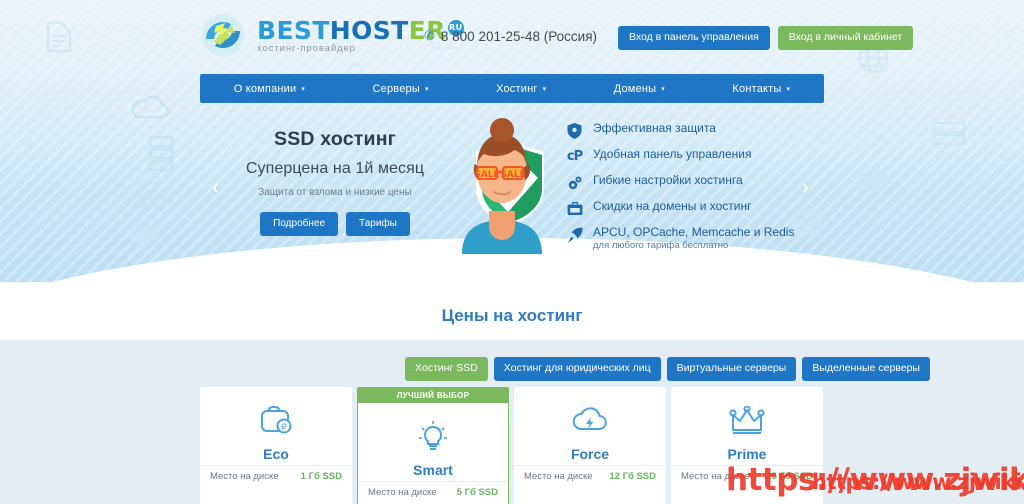  Describe the element at coordinates (590, 421) in the screenshot. I see `cloud-bolt-icon` at that location.